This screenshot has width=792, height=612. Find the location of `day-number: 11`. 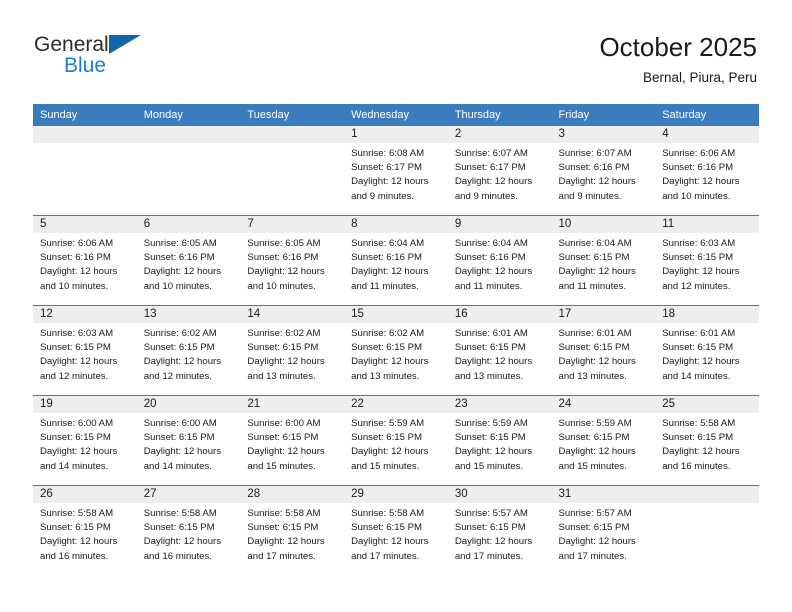

day-number: 11 is located at coordinates (707, 224).